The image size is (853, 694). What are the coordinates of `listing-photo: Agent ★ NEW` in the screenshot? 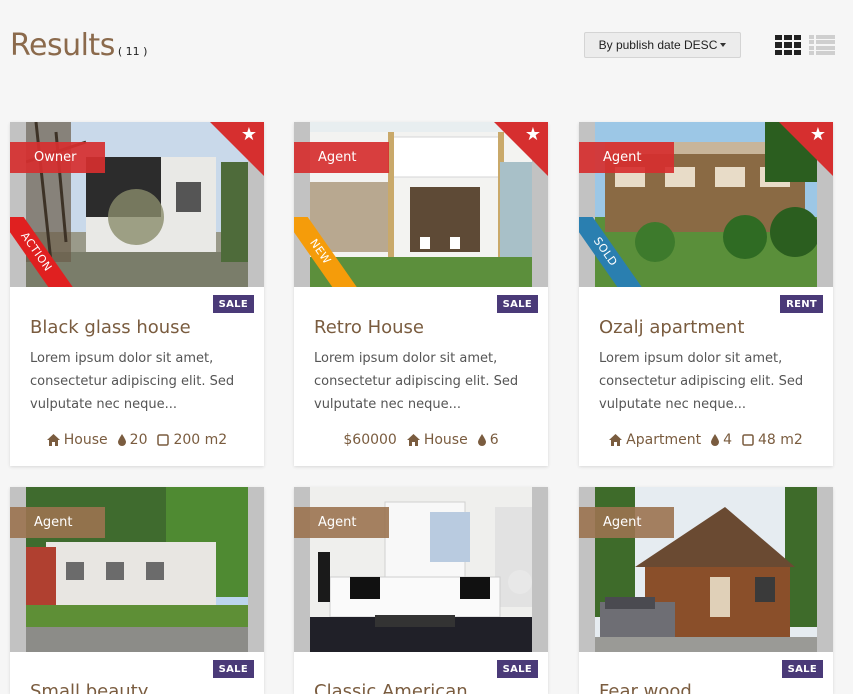 It's located at (421, 204).